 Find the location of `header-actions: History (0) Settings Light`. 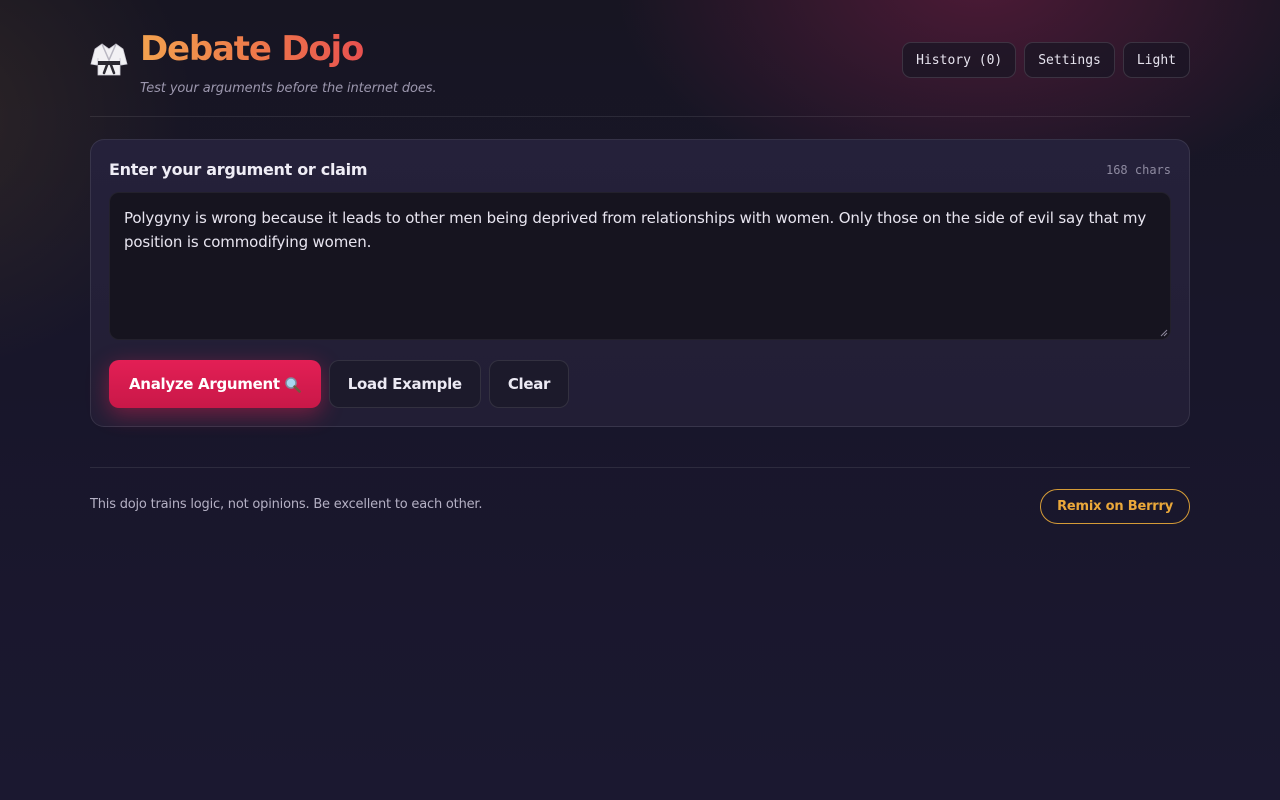

header-actions: History (0) Settings Light is located at coordinates (1046, 60).